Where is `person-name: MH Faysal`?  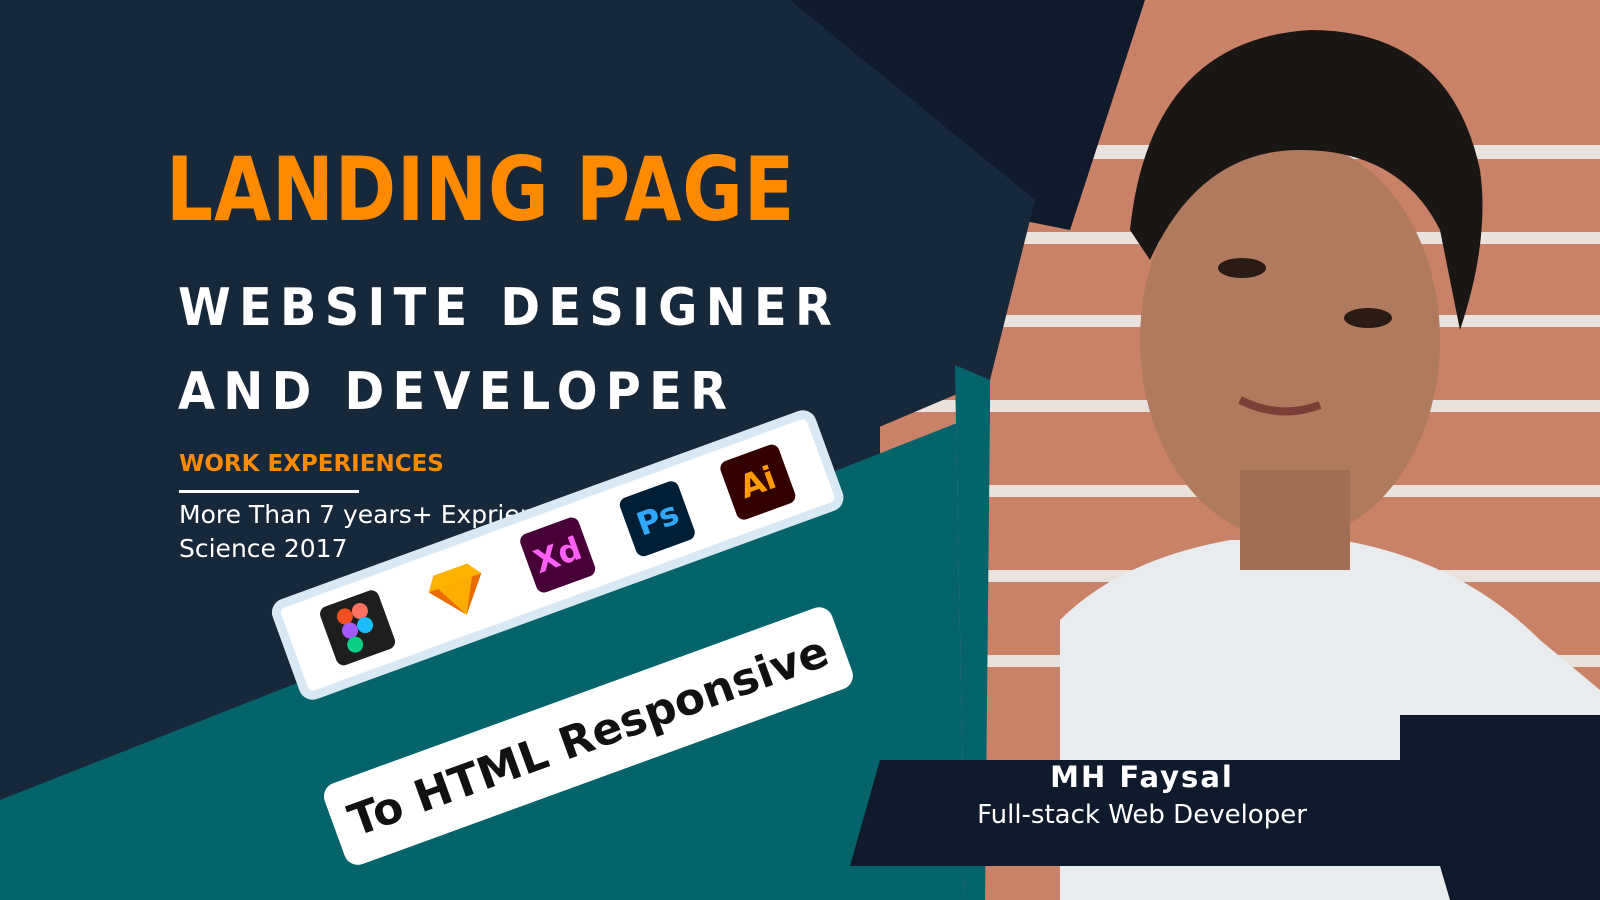 person-name: MH Faysal is located at coordinates (1142, 777).